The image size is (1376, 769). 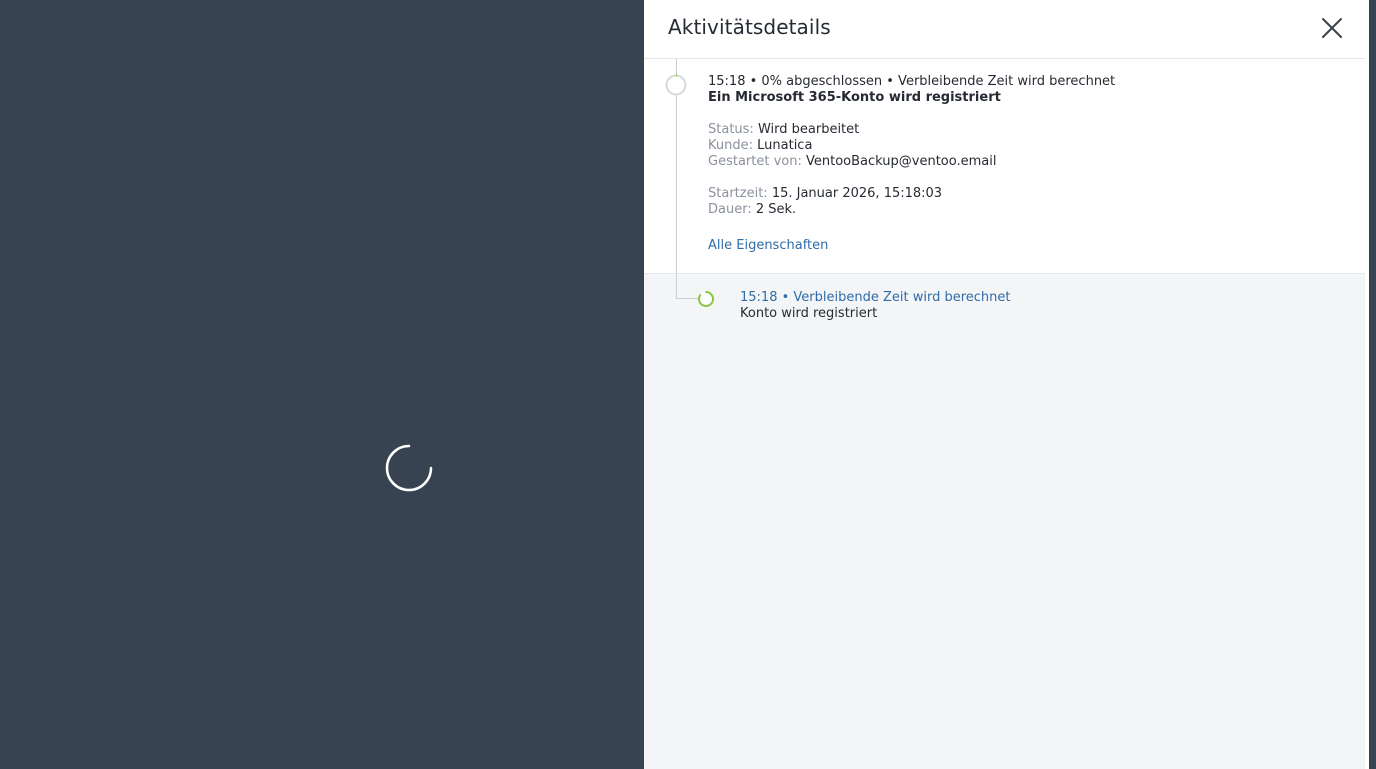 I want to click on subactivity-summary-link: 15:18 • Verbleibende Zeit wird berechnet, so click(x=875, y=298).